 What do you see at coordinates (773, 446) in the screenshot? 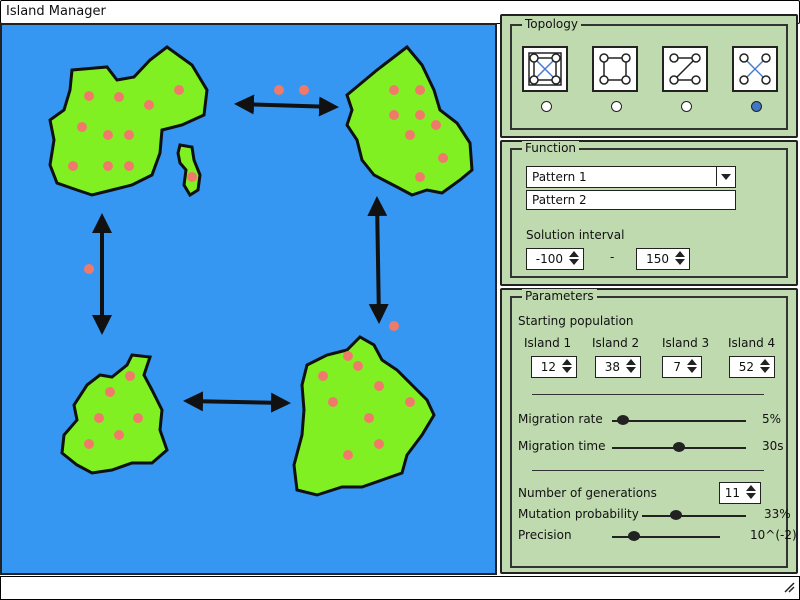
I see `migration-time-value: 30s` at bounding box center [773, 446].